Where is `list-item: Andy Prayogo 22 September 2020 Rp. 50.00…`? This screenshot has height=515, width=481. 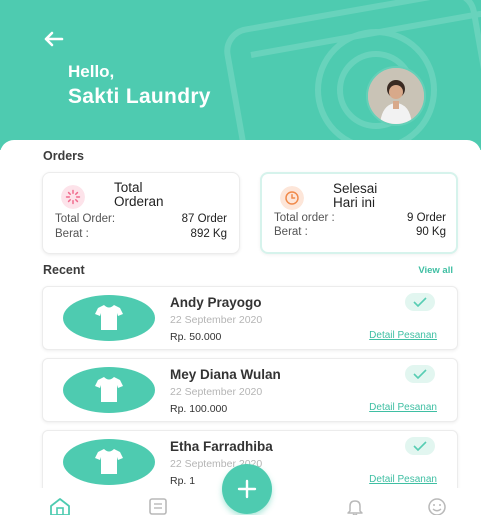
list-item: Andy Prayogo 22 September 2020 Rp. 50.00… is located at coordinates (250, 318).